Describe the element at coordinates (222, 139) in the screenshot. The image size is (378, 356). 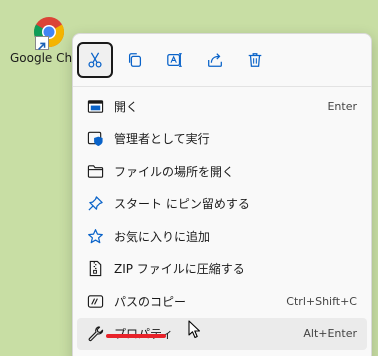
I see `menu-item-run-as-admin: 管理者として実行` at that location.